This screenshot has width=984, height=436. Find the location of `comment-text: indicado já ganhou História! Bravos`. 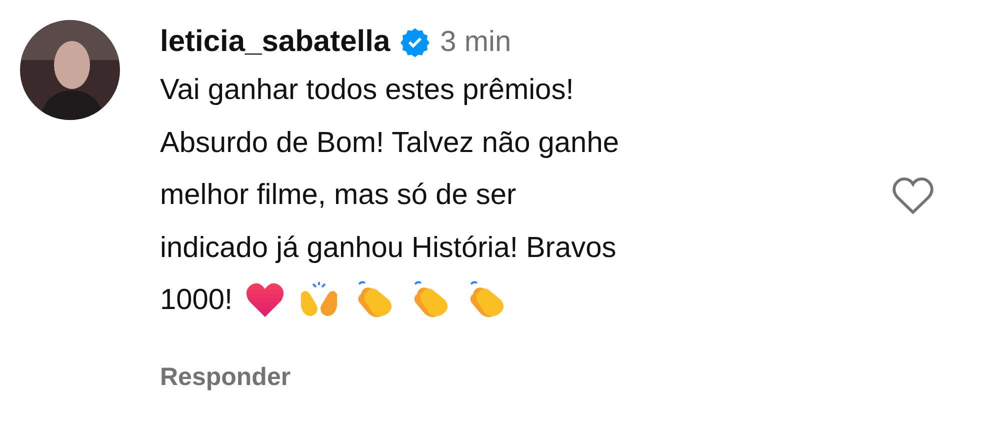

comment-text: indicado já ganhou História! Bravos is located at coordinates (389, 248).